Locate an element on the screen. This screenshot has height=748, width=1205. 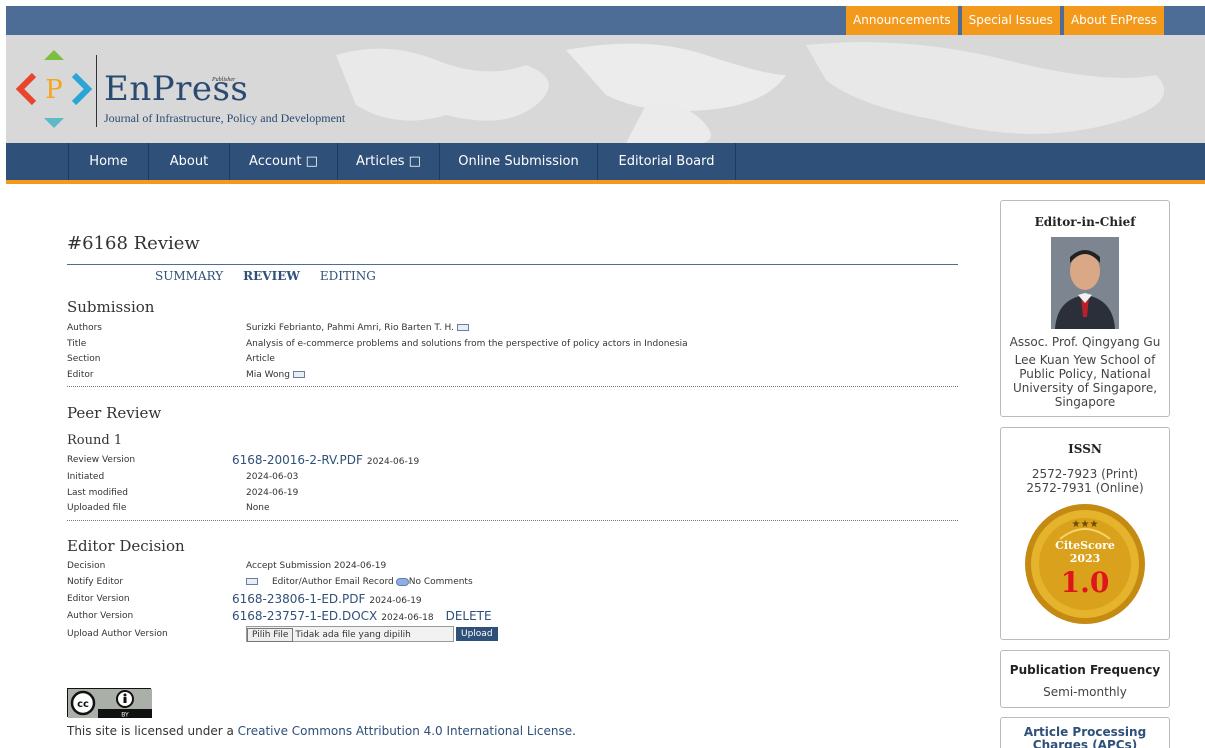
editor-row: Editor Mia Wong is located at coordinates (512, 375).